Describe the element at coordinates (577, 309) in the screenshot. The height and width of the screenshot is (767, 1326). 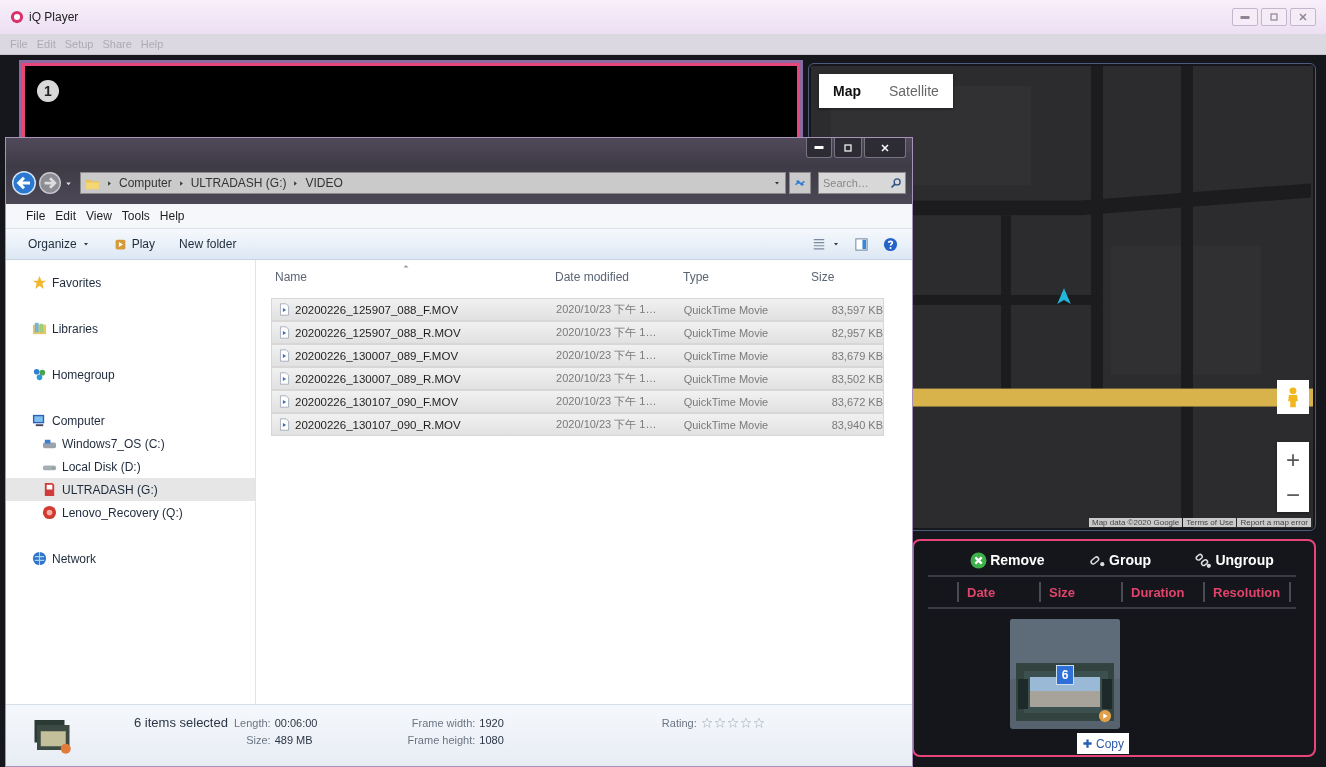
I see `file-row: 20200226_125907_088_F.MOV 2020/10/23 下午 1… QuickTime Movie 83,597 KB` at that location.